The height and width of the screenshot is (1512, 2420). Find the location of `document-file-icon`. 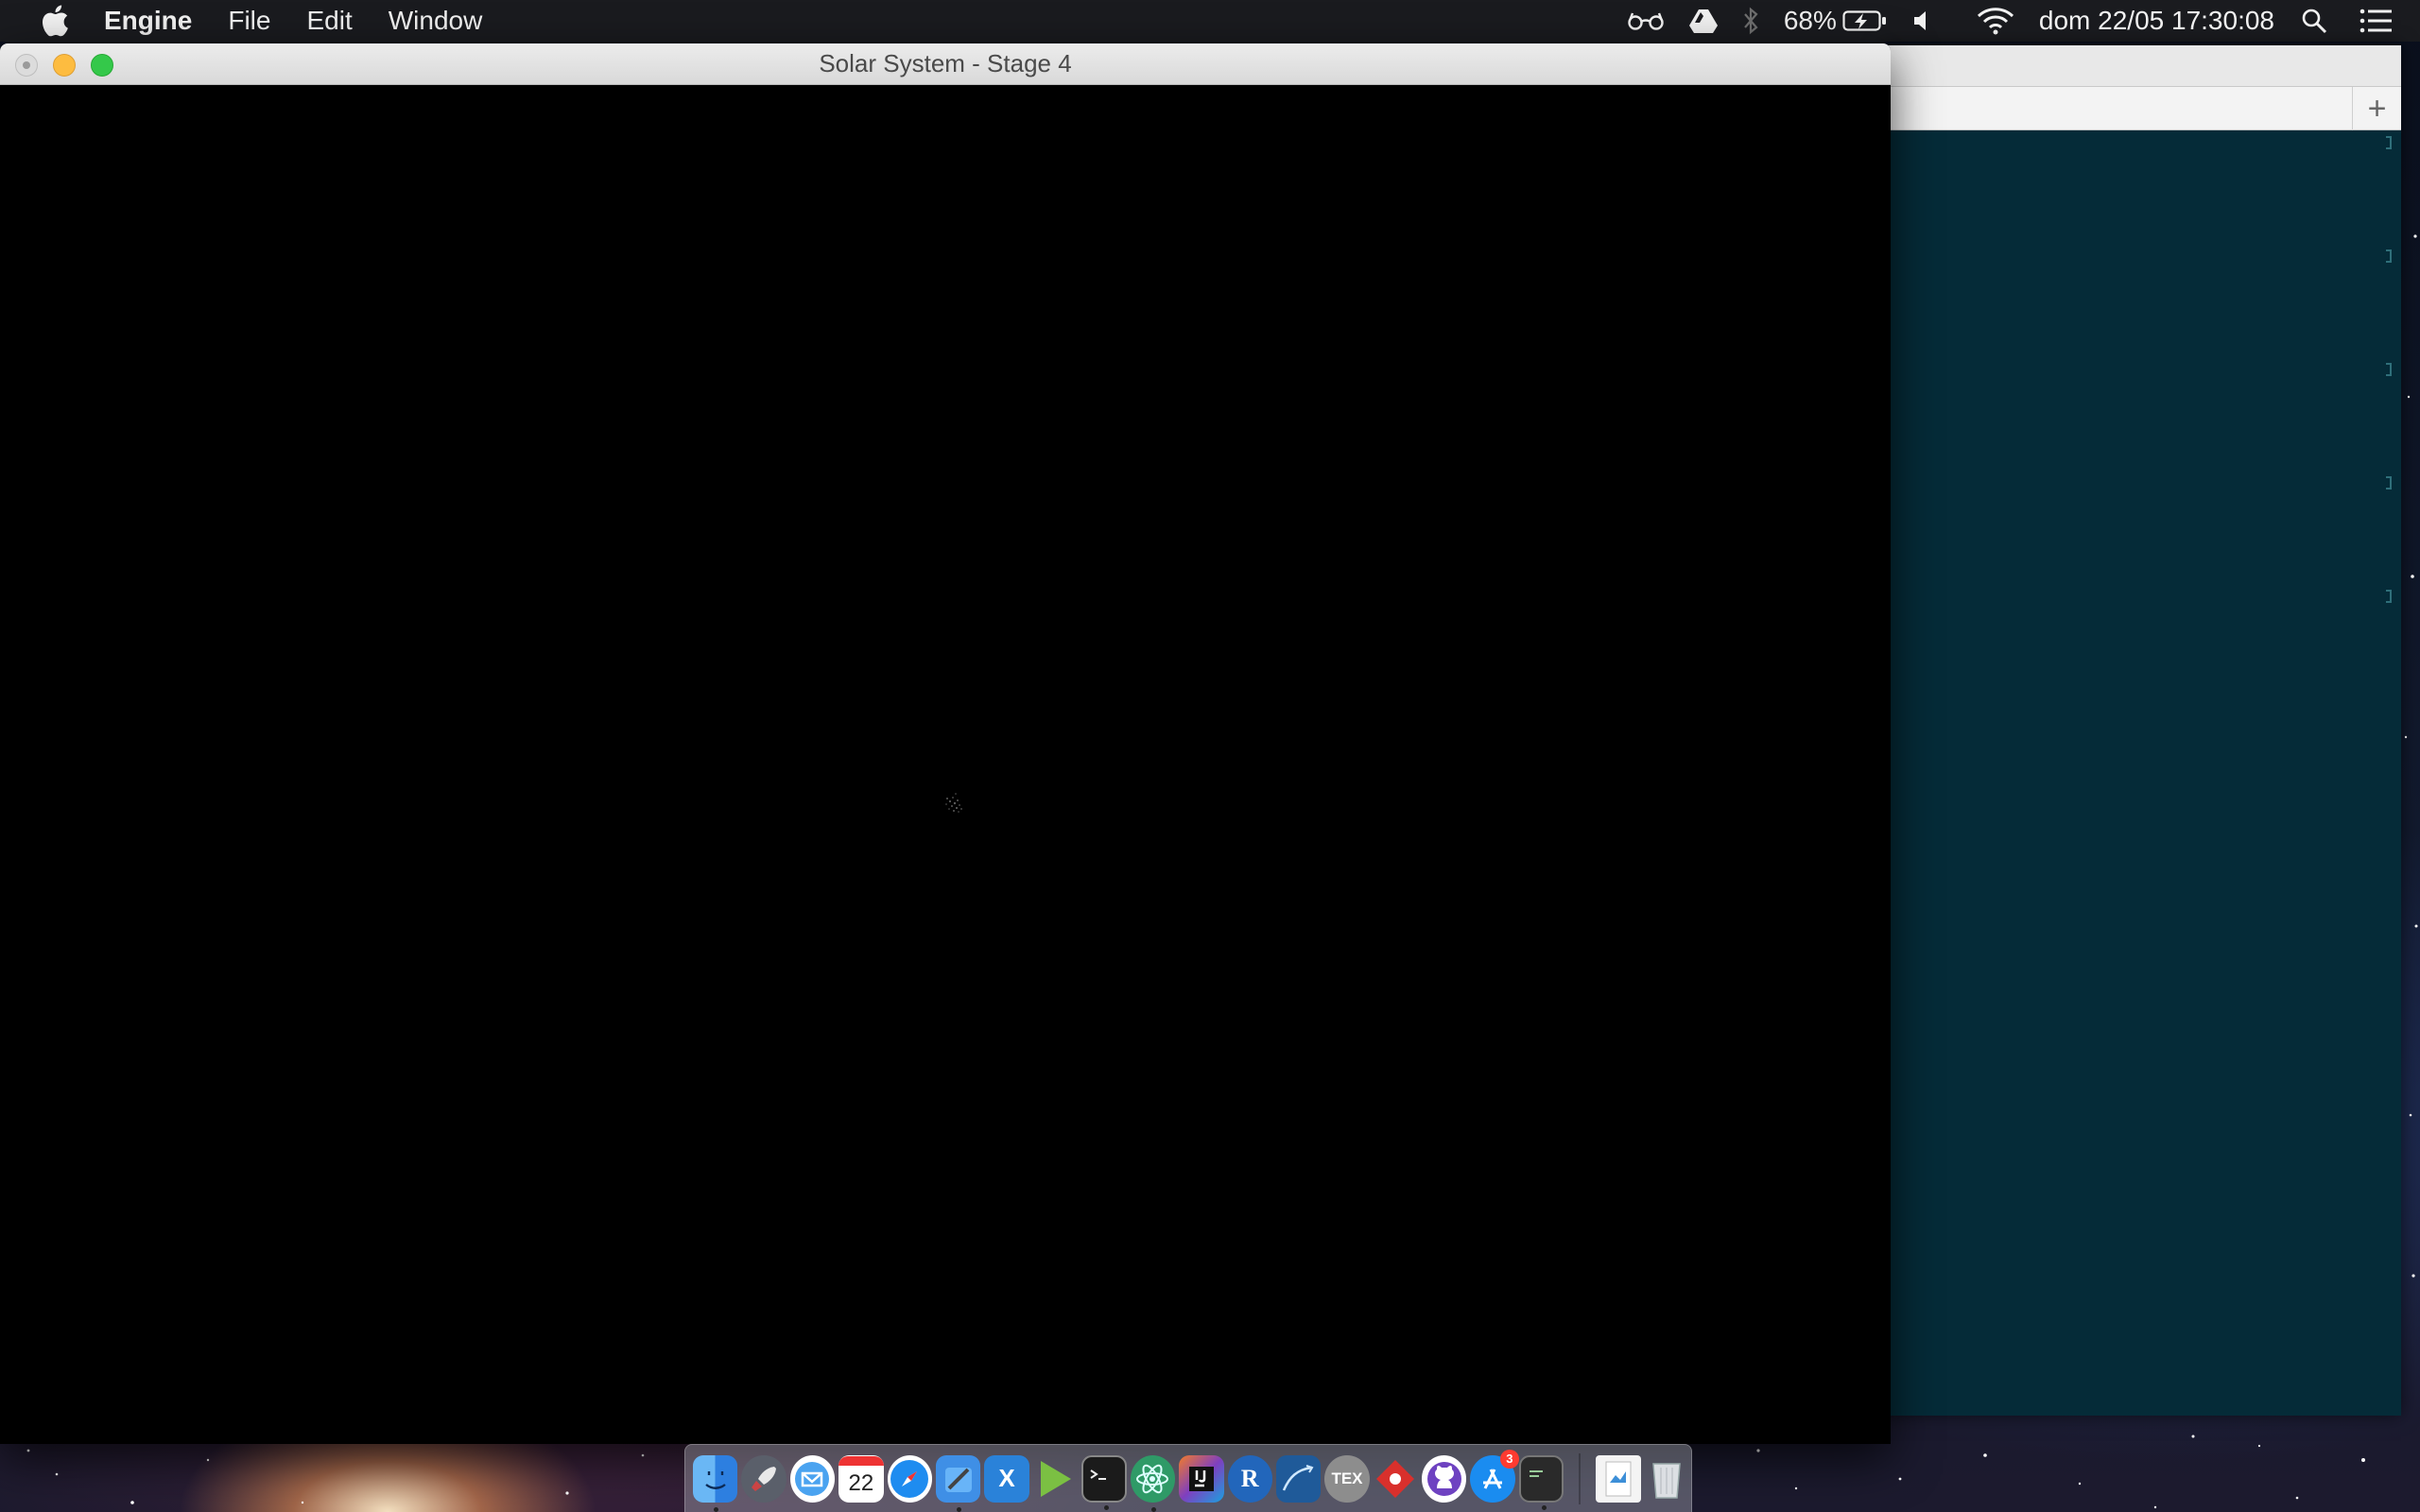

document-file-icon is located at coordinates (1618, 1478).